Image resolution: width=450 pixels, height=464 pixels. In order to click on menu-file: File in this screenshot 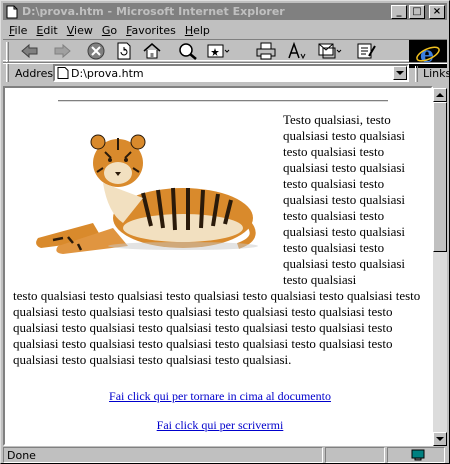, I will do `click(18, 30)`.